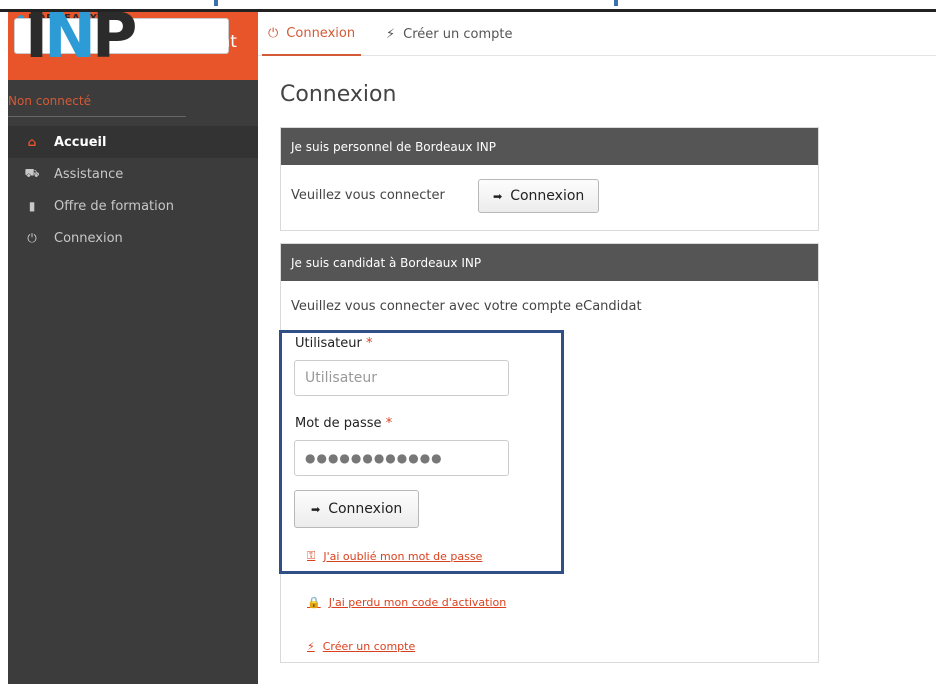 The image size is (936, 684). Describe the element at coordinates (133, 102) in the screenshot. I see `connection-status: Non connecté` at that location.